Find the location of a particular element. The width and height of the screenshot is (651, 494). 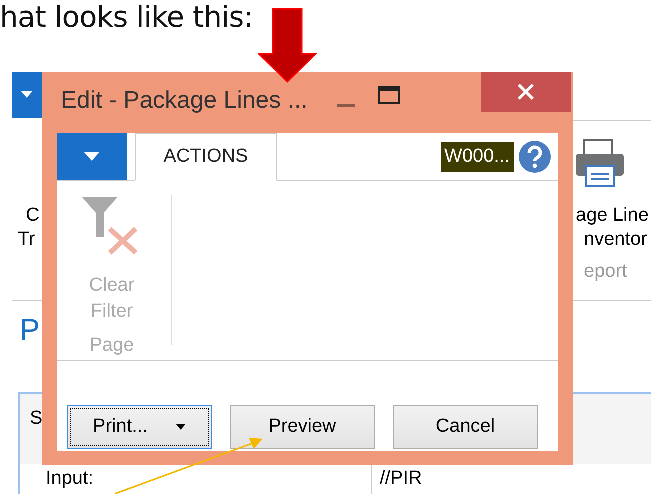

caption-text: hat looks like this: is located at coordinates (127, 17).